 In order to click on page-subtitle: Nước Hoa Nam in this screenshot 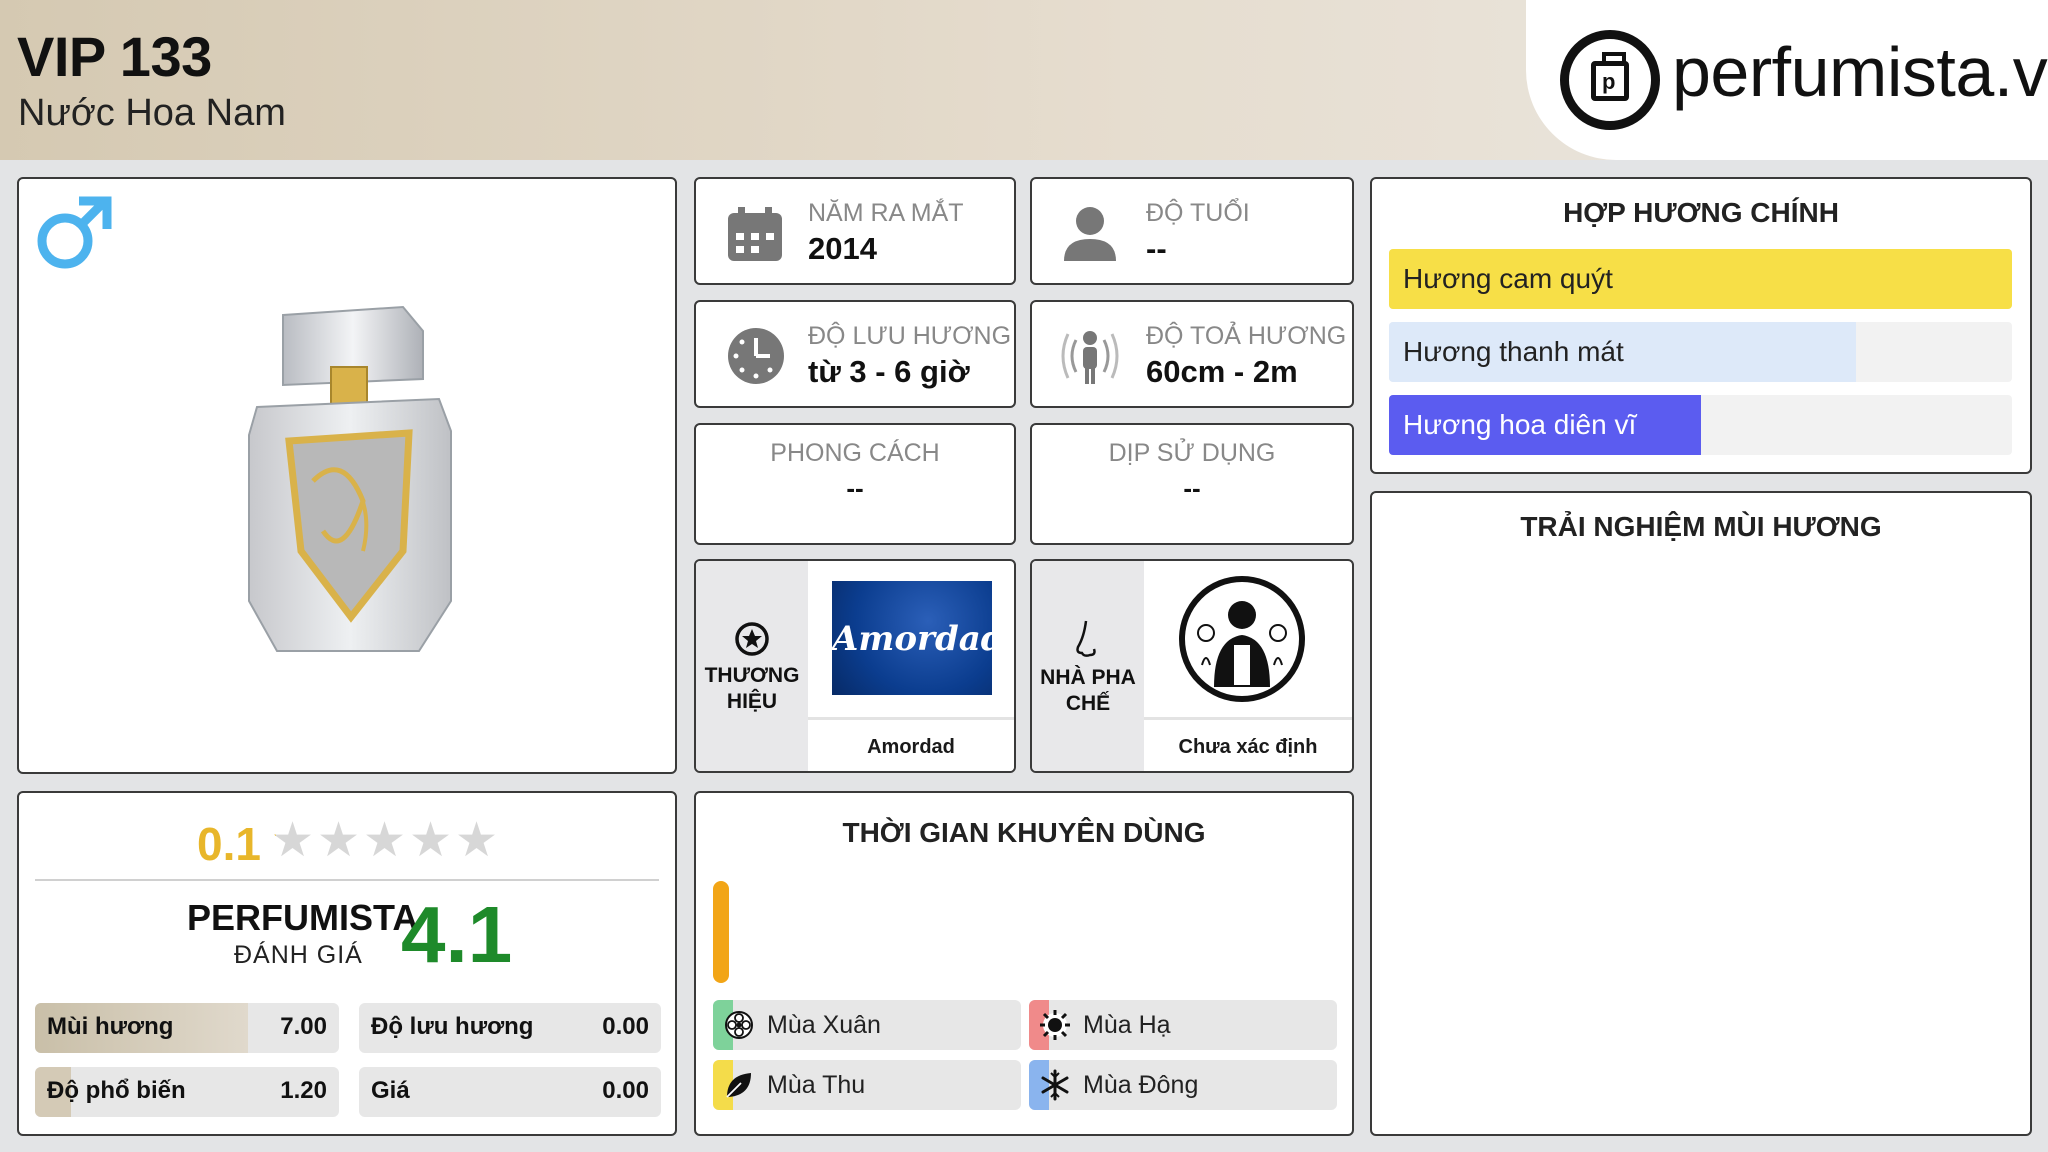, I will do `click(152, 113)`.